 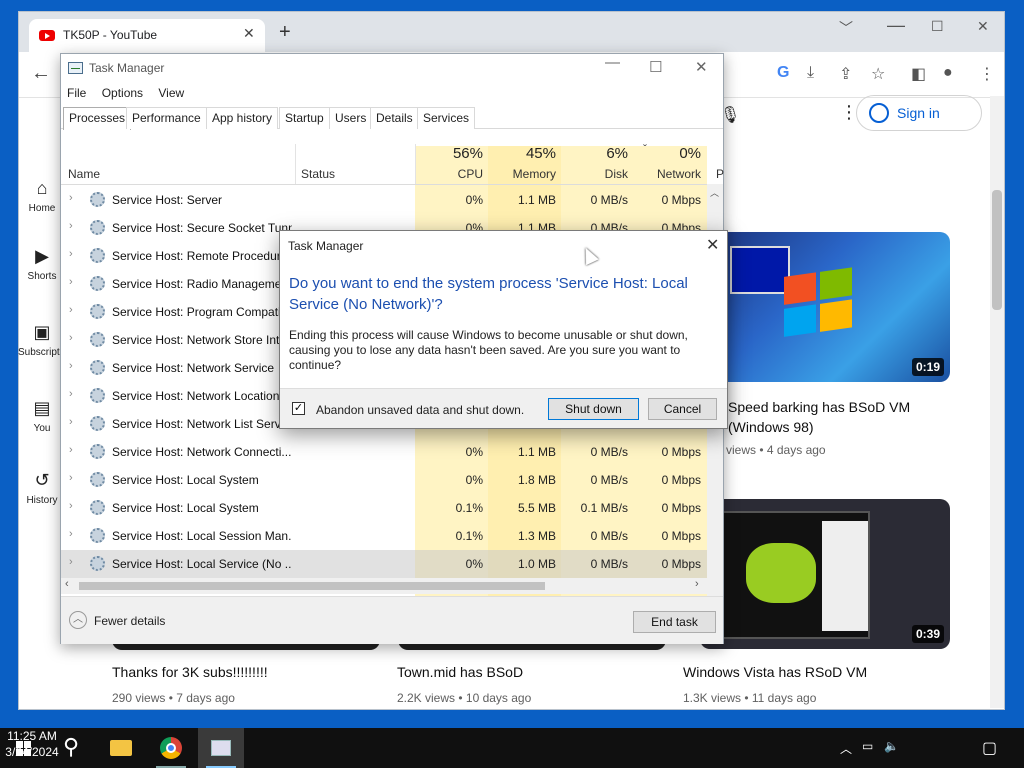 What do you see at coordinates (42, 196) in the screenshot?
I see `sidebar-item-home: ⌂ Home` at bounding box center [42, 196].